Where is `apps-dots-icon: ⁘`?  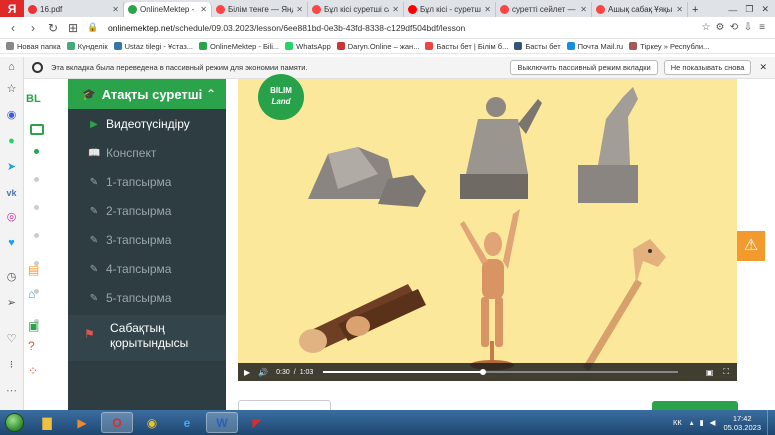 apps-dots-icon: ⁘ is located at coordinates (33, 371).